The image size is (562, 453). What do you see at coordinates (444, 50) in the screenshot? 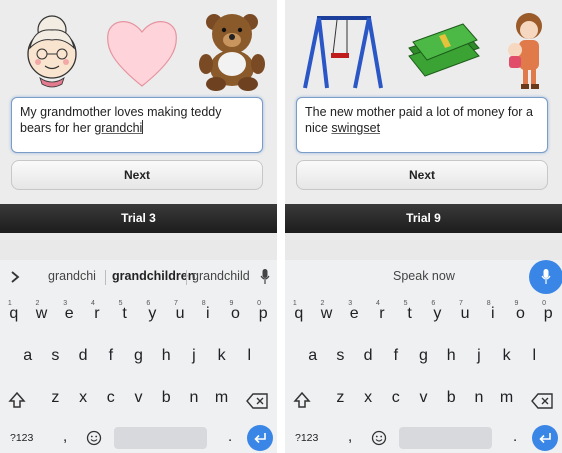
I see `money-image` at bounding box center [444, 50].